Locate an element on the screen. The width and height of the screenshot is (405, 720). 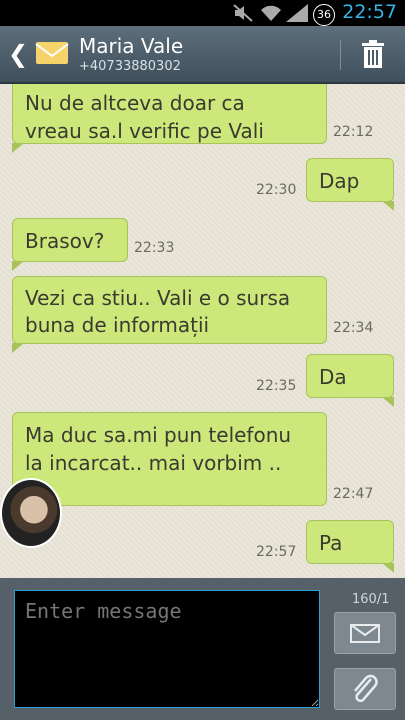
attach-button is located at coordinates (365, 689).